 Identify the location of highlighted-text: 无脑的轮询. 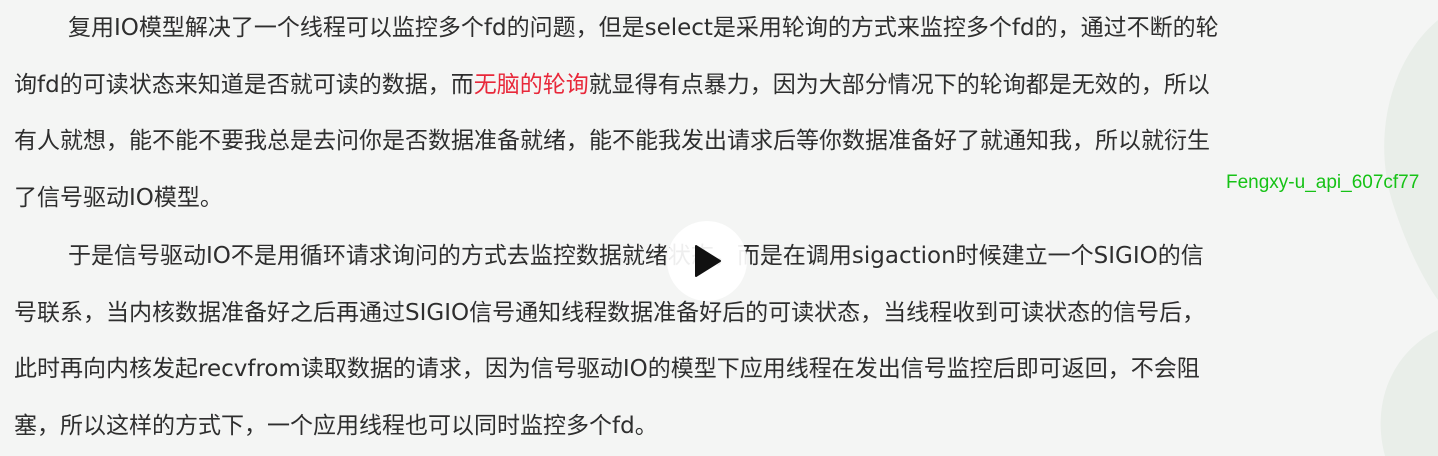
(531, 84).